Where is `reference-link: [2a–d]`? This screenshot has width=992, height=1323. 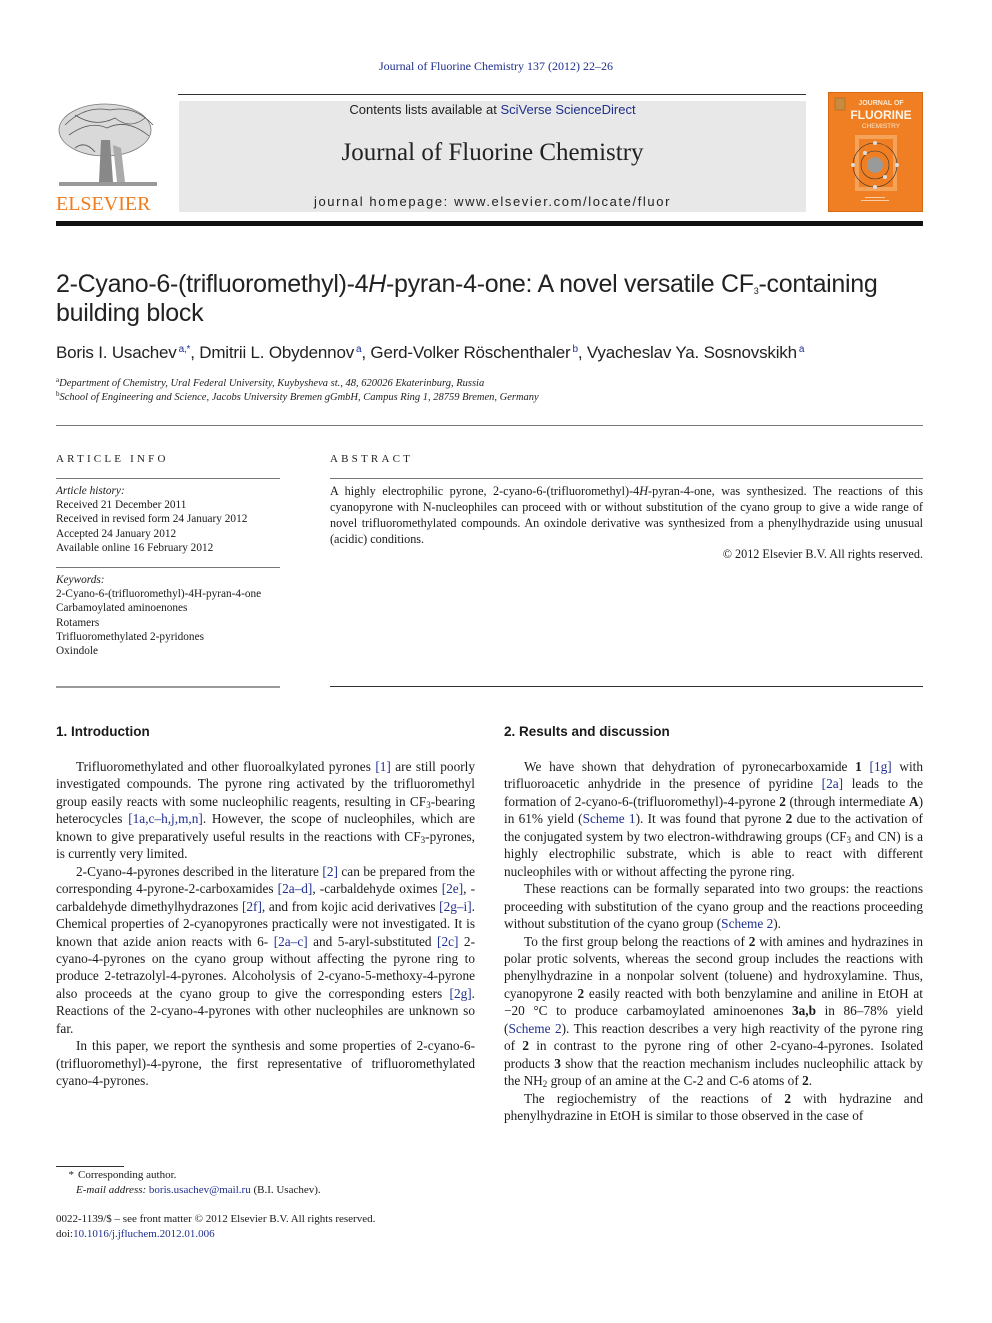 reference-link: [2a–d] is located at coordinates (295, 888).